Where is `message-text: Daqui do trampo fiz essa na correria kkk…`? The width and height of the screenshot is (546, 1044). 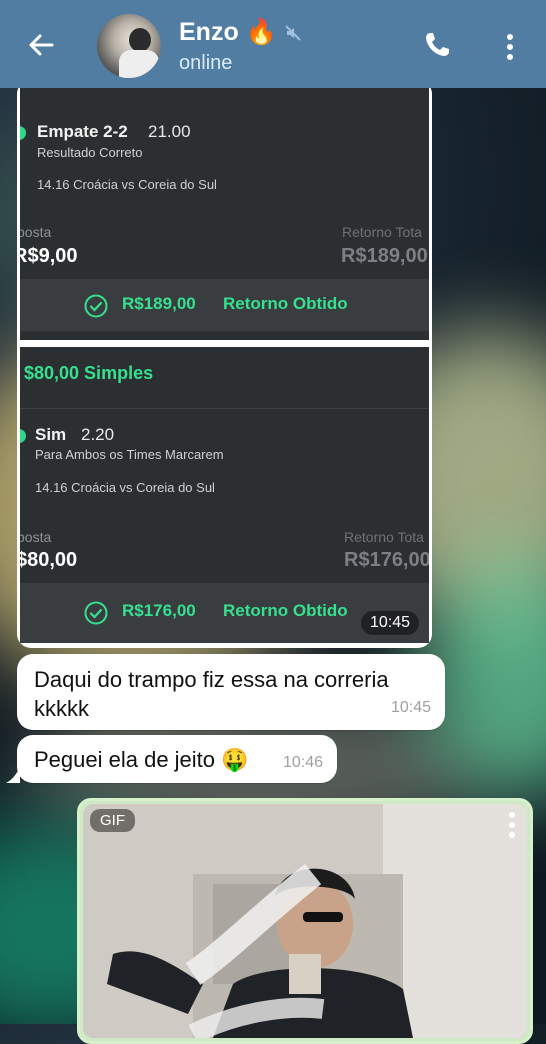 message-text: Daqui do trampo fiz essa na correria kkk… is located at coordinates (211, 694).